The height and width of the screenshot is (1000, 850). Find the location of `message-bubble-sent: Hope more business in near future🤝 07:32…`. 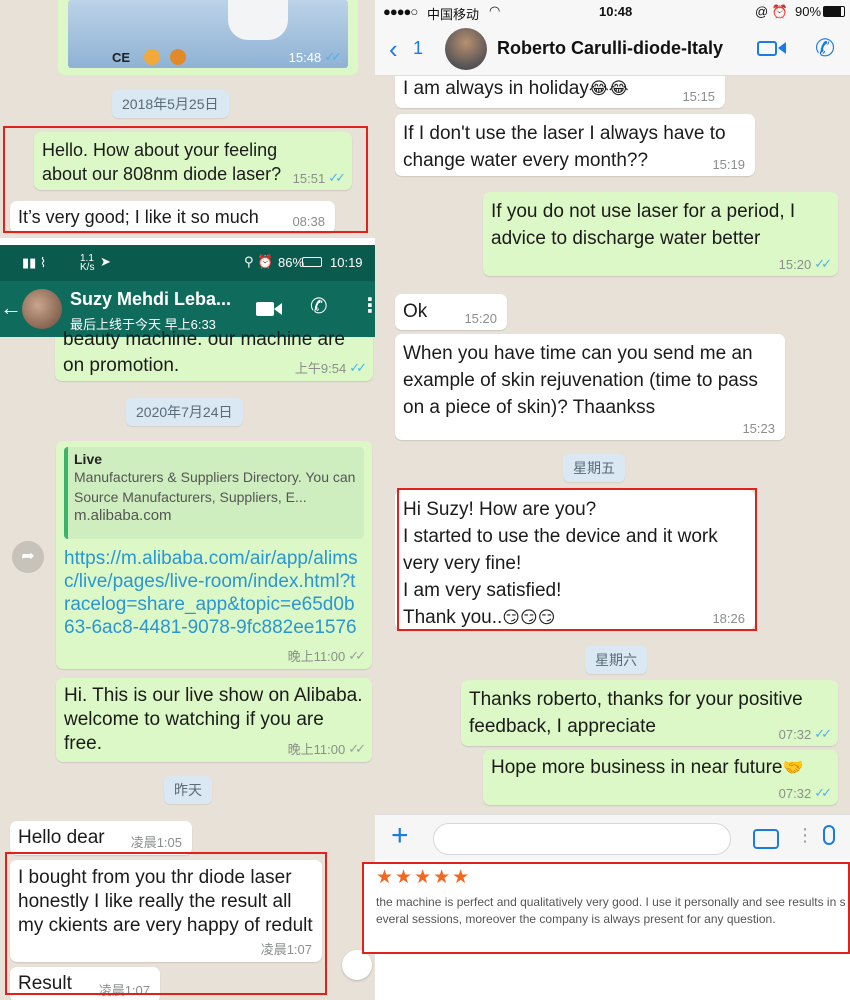

message-bubble-sent: Hope more business in near future🤝 07:32… is located at coordinates (660, 777).